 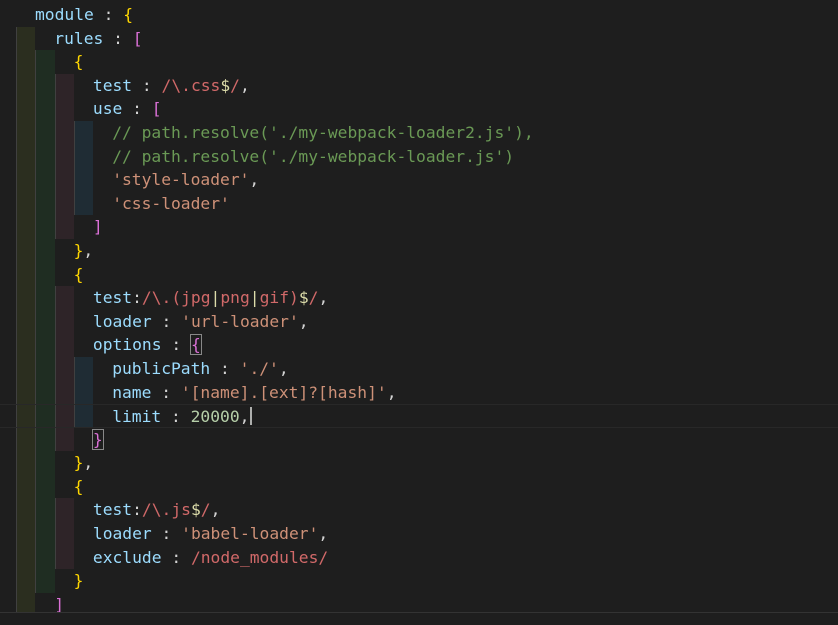 What do you see at coordinates (419, 368) in the screenshot?
I see `code-line: publicPath : './',` at bounding box center [419, 368].